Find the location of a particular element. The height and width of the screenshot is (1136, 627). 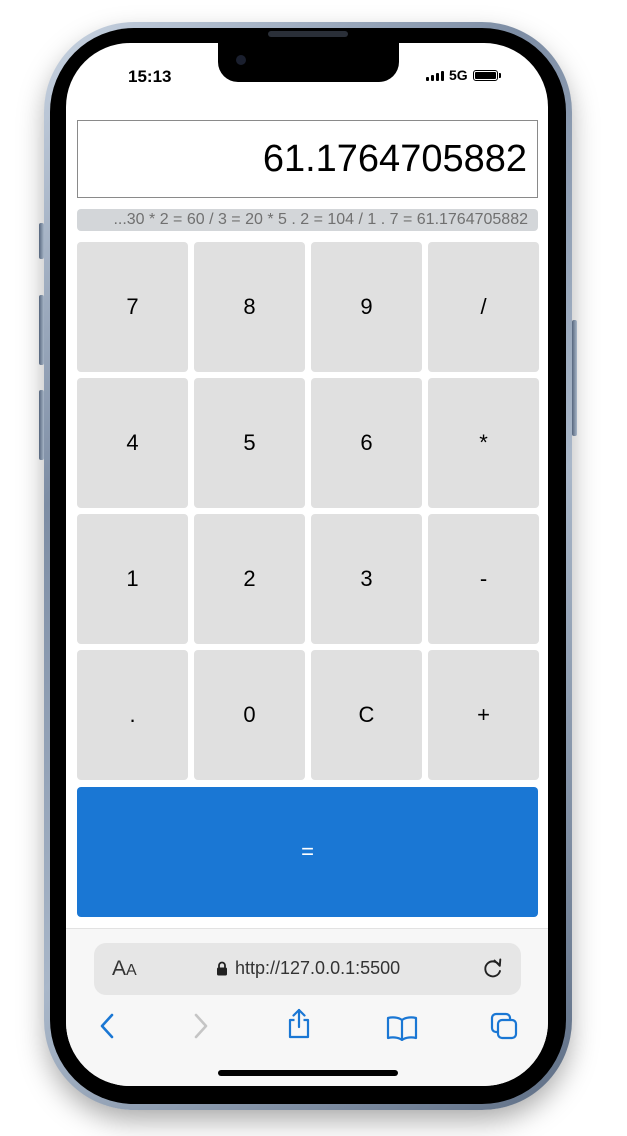

mute-switch is located at coordinates (41, 241).